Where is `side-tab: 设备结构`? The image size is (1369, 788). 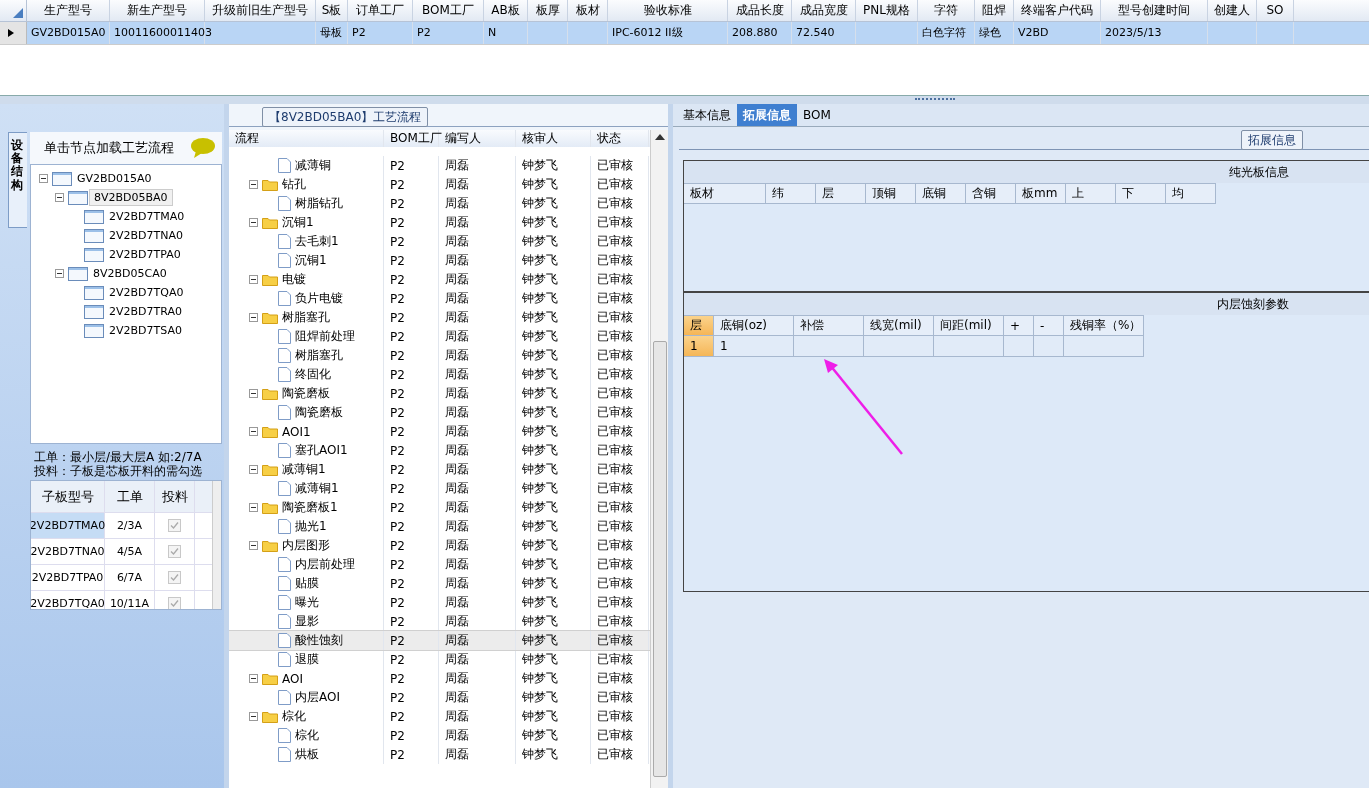 side-tab: 设备结构 is located at coordinates (17, 180).